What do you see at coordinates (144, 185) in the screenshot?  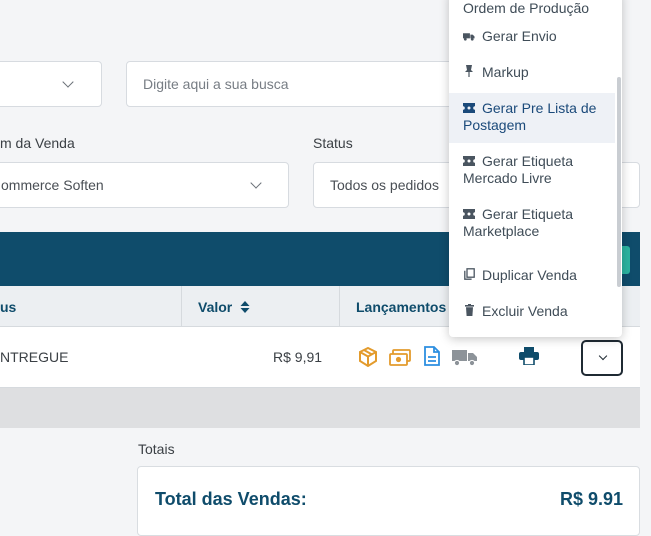 I see `origem-select: ommerce Soften` at bounding box center [144, 185].